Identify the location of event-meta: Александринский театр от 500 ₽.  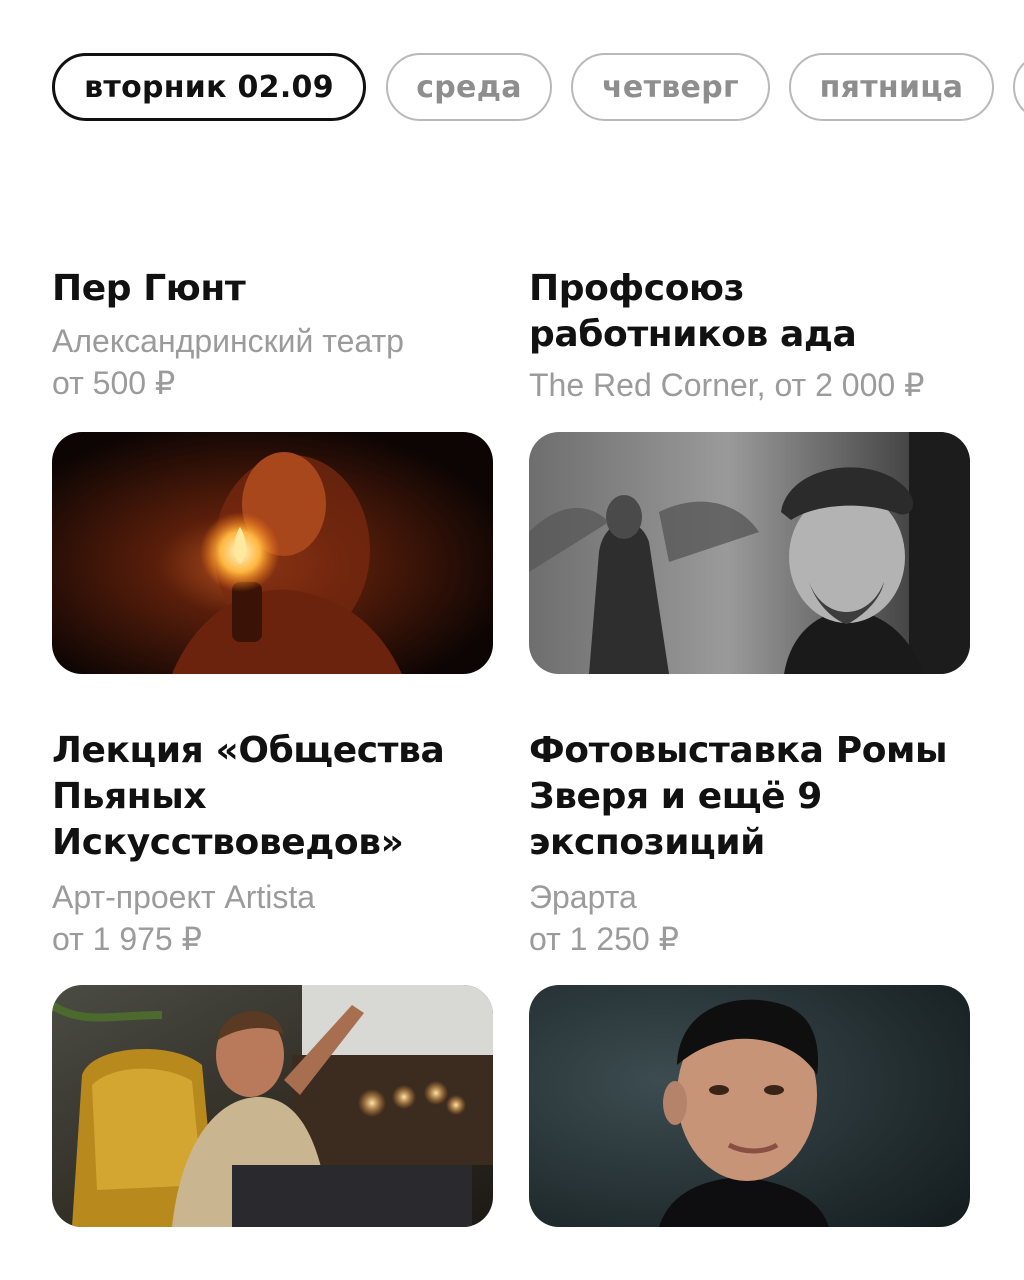
(273, 362).